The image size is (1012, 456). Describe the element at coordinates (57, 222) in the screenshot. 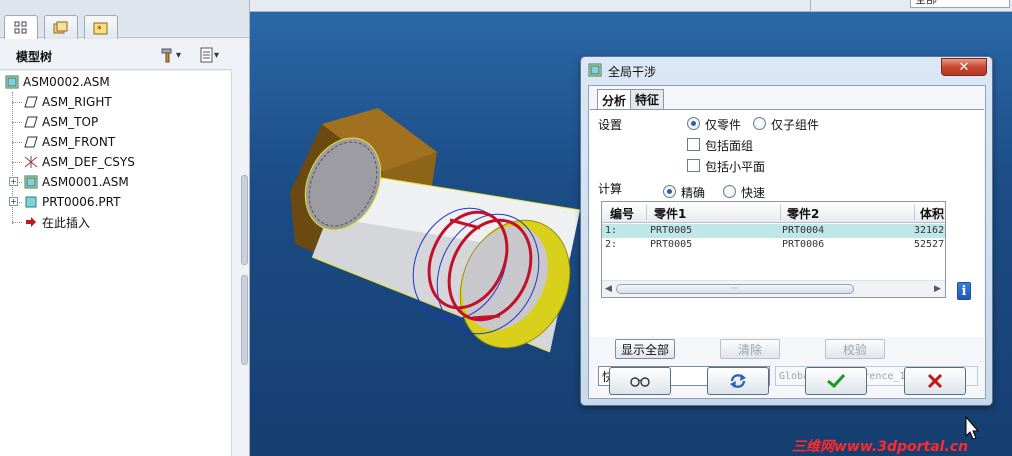

I see `tree-item-insert-here: 在此插入` at that location.